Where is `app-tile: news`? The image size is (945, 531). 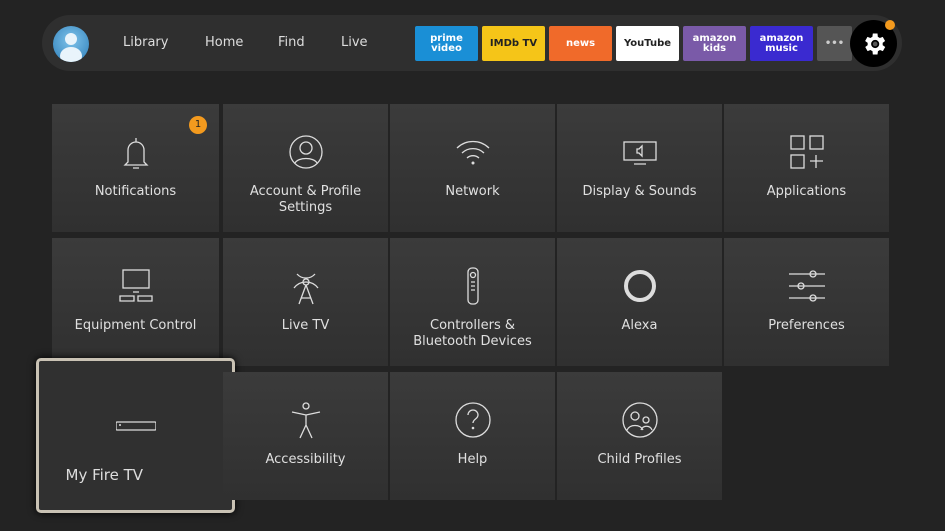 app-tile: news is located at coordinates (580, 43).